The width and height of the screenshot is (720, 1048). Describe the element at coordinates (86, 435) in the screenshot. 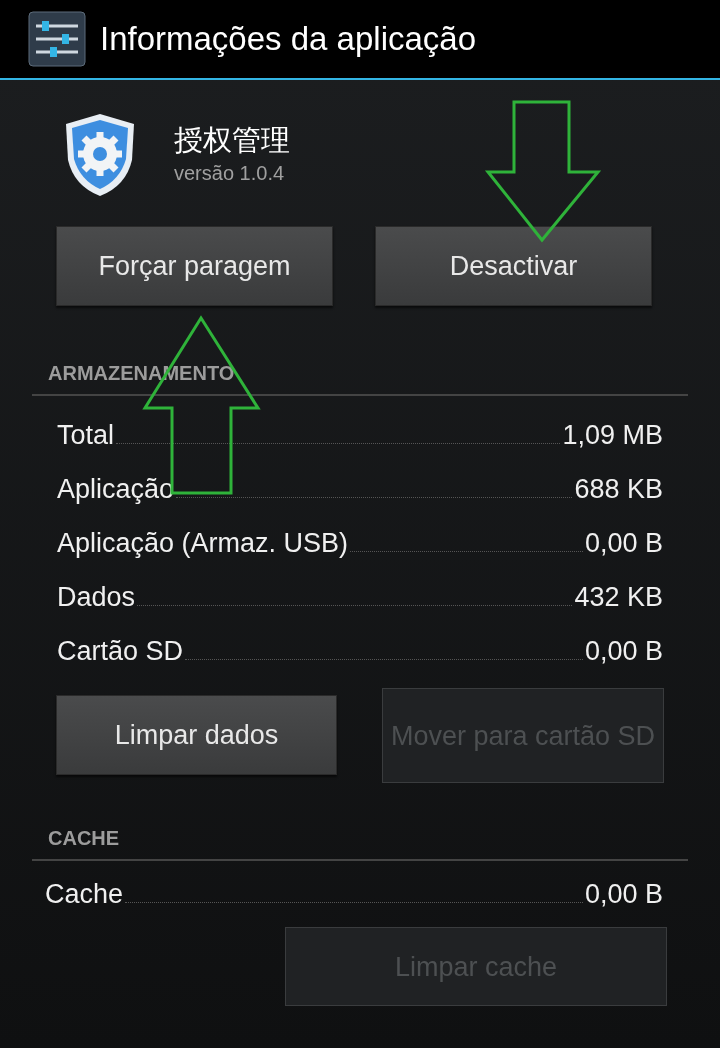

I see `row-label: Total` at that location.